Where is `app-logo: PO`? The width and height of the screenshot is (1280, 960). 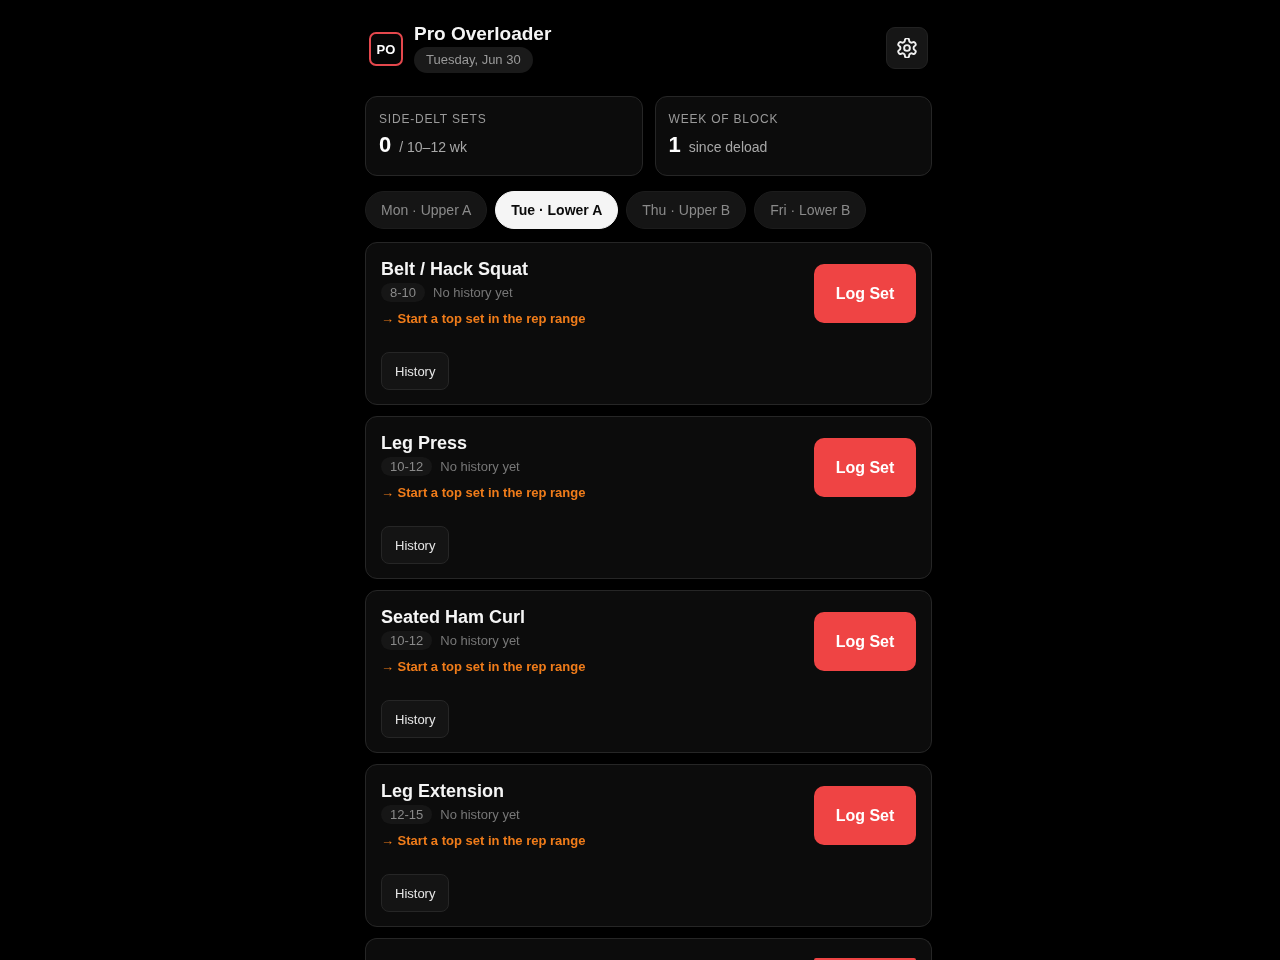 app-logo: PO is located at coordinates (386, 49).